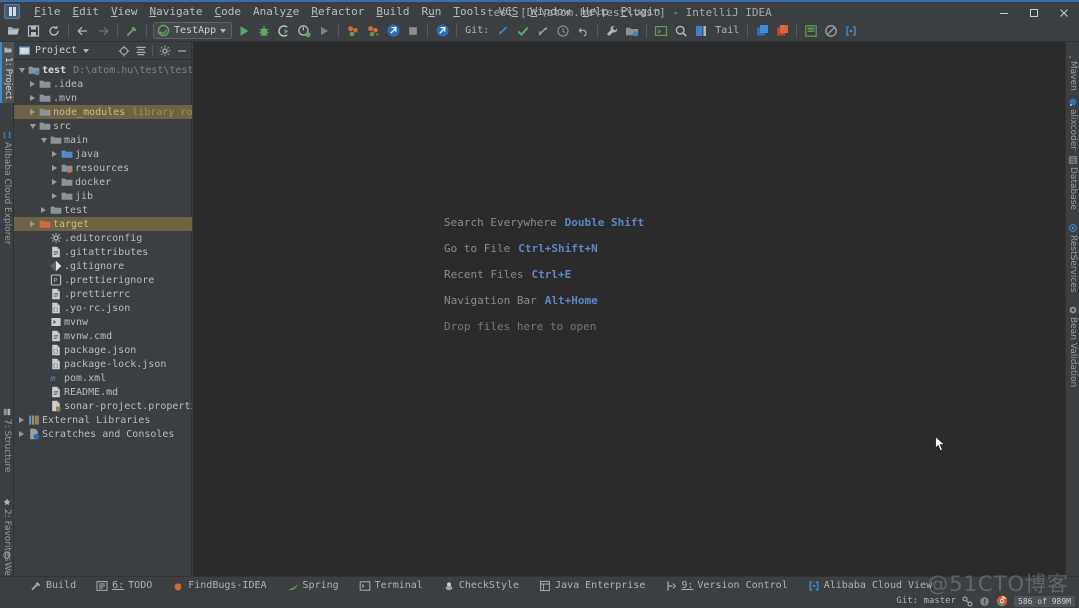 Image resolution: width=1079 pixels, height=608 pixels. What do you see at coordinates (592, 586) in the screenshot?
I see `status-bar-item-java-enterprise: Java Enterprise` at bounding box center [592, 586].